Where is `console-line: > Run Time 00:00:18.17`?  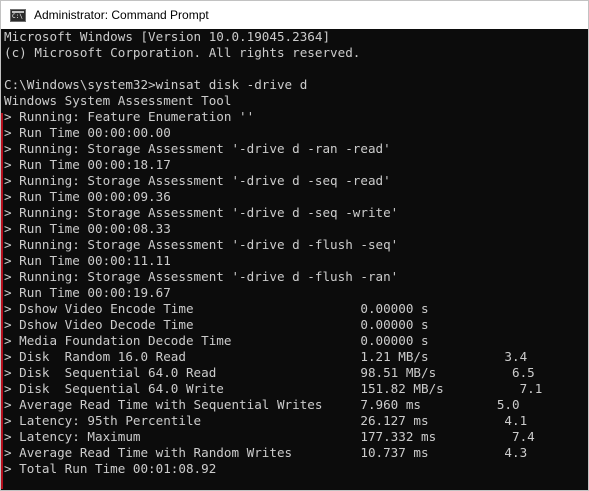 console-line: > Run Time 00:00:18.17 is located at coordinates (87, 164).